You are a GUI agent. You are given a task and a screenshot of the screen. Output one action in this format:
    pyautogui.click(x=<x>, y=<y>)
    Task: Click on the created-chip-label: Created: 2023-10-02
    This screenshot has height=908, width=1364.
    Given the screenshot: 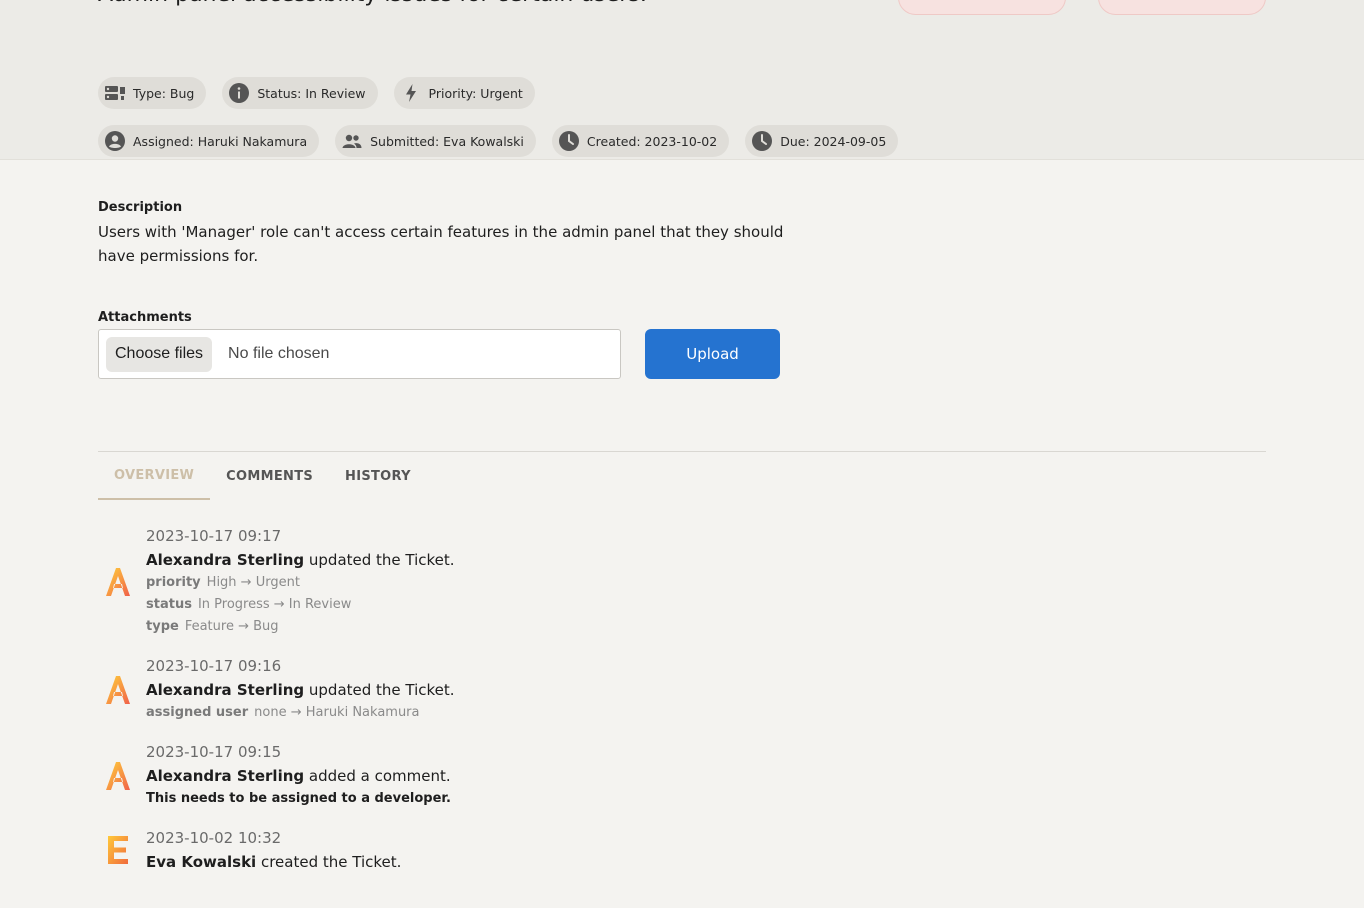 What is the action you would take?
    pyautogui.click(x=652, y=141)
    